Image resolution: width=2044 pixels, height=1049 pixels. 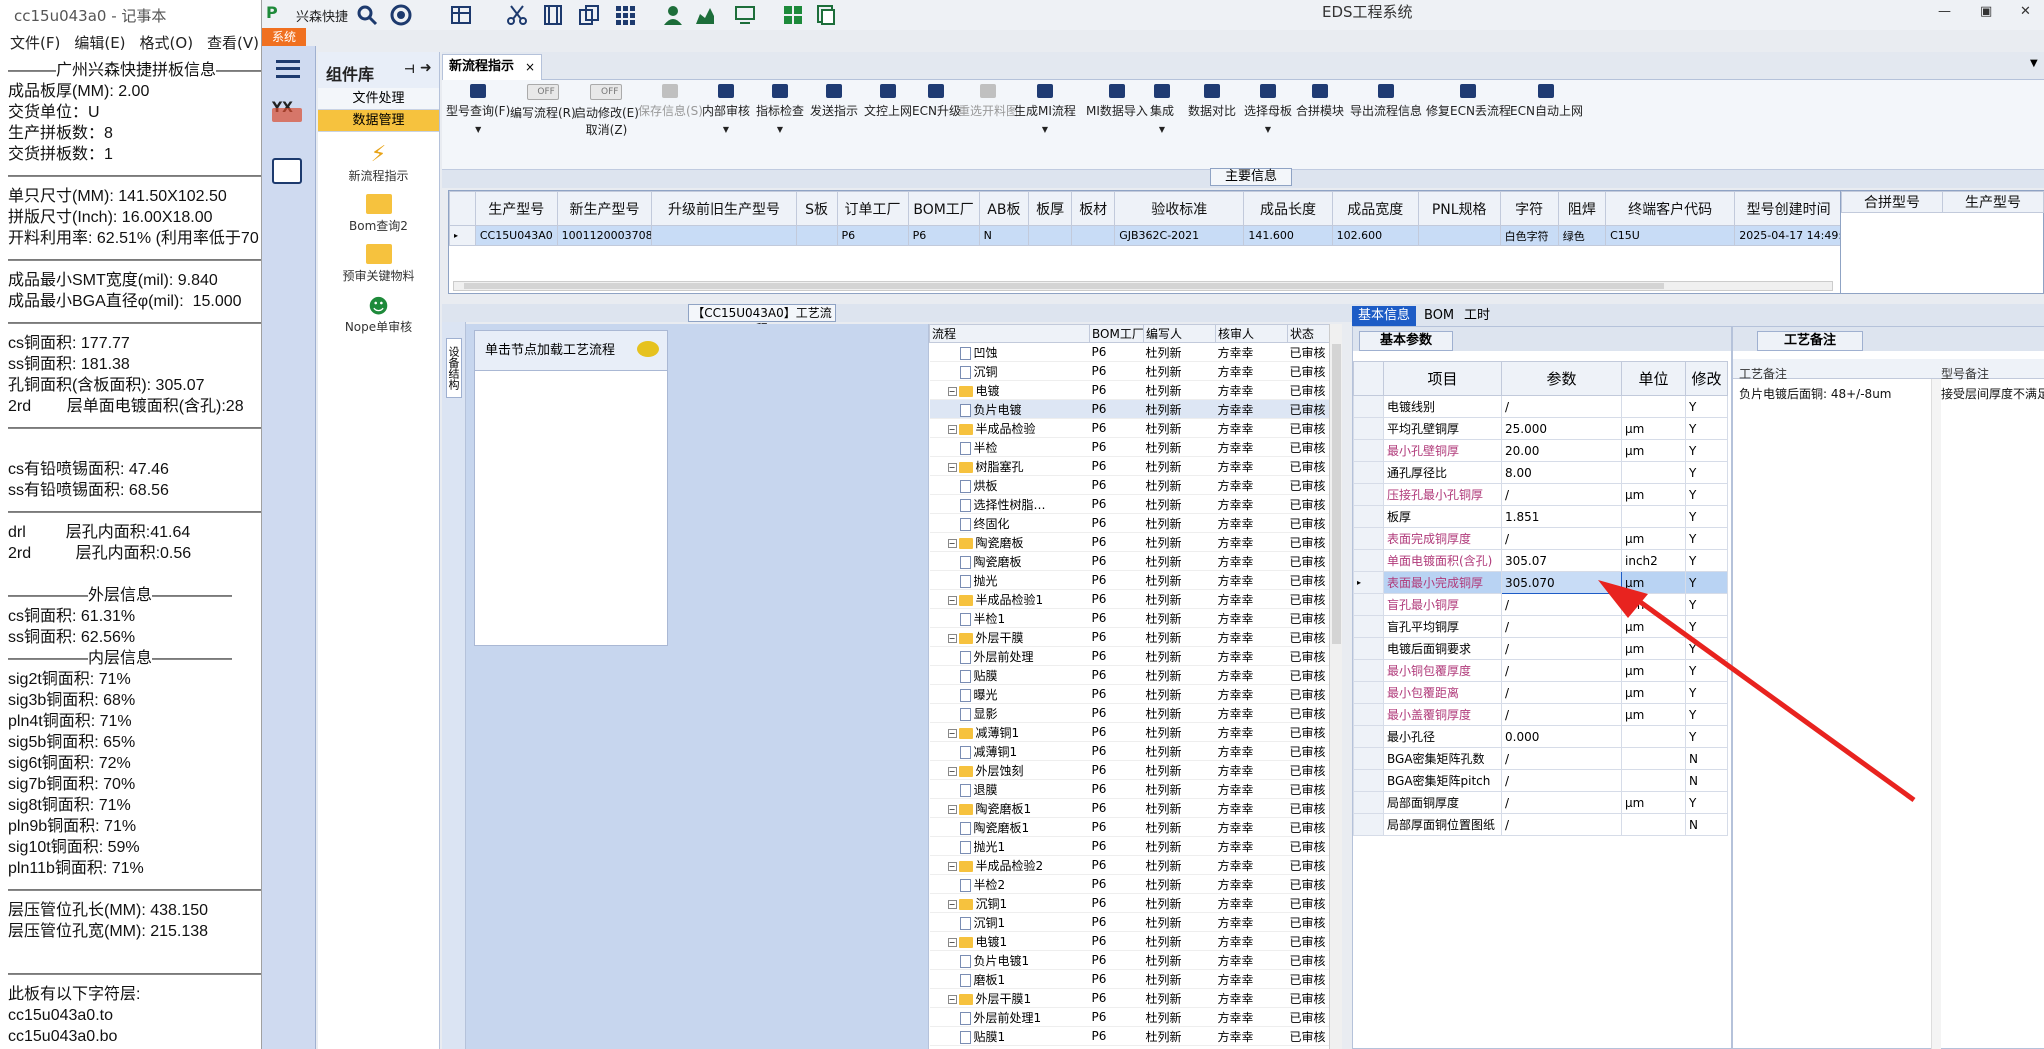 What do you see at coordinates (1009, 808) in the screenshot?
I see `tree-node-cell: − 陶瓷磨板1` at bounding box center [1009, 808].